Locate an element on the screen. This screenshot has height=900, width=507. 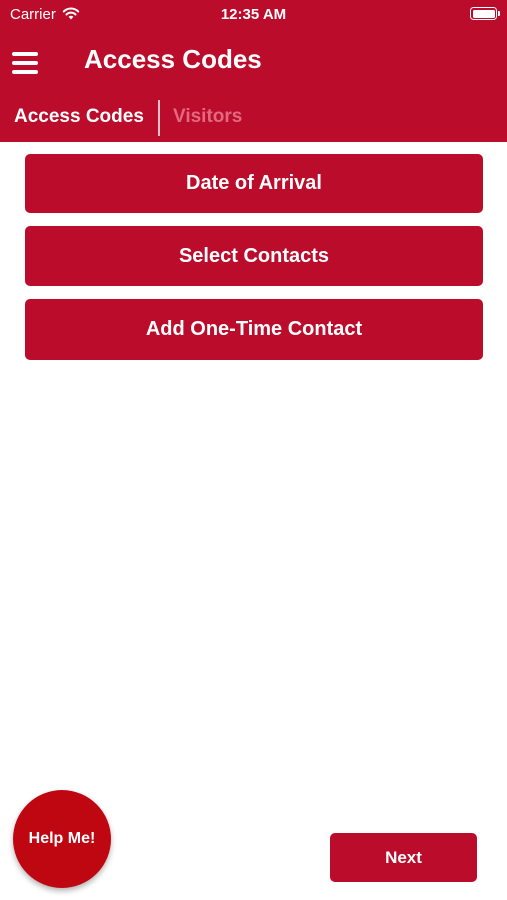
battery-icon is located at coordinates (485, 13).